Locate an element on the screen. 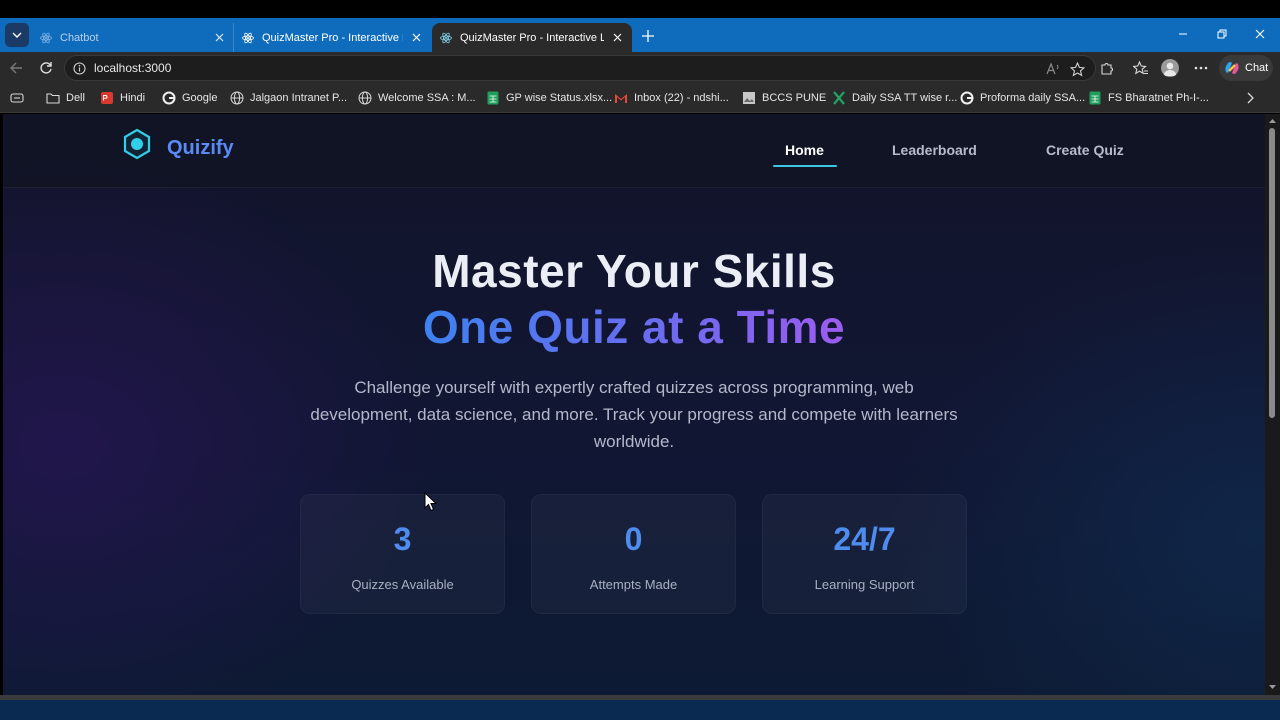 The image size is (1280, 720). stat-card-quizzes: 3 Quizzes Available is located at coordinates (402, 554).